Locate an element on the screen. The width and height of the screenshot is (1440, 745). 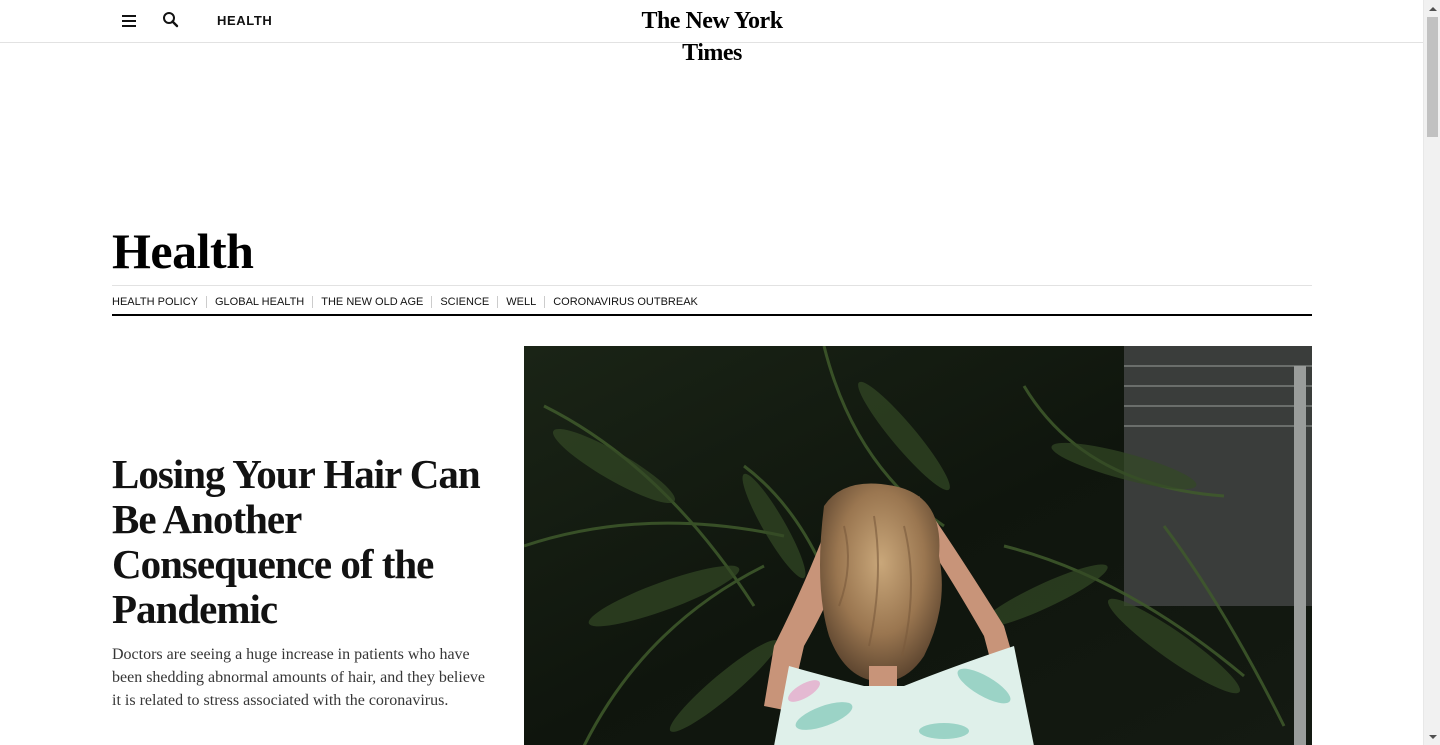
subnav-item-well: WELL is located at coordinates (521, 302).